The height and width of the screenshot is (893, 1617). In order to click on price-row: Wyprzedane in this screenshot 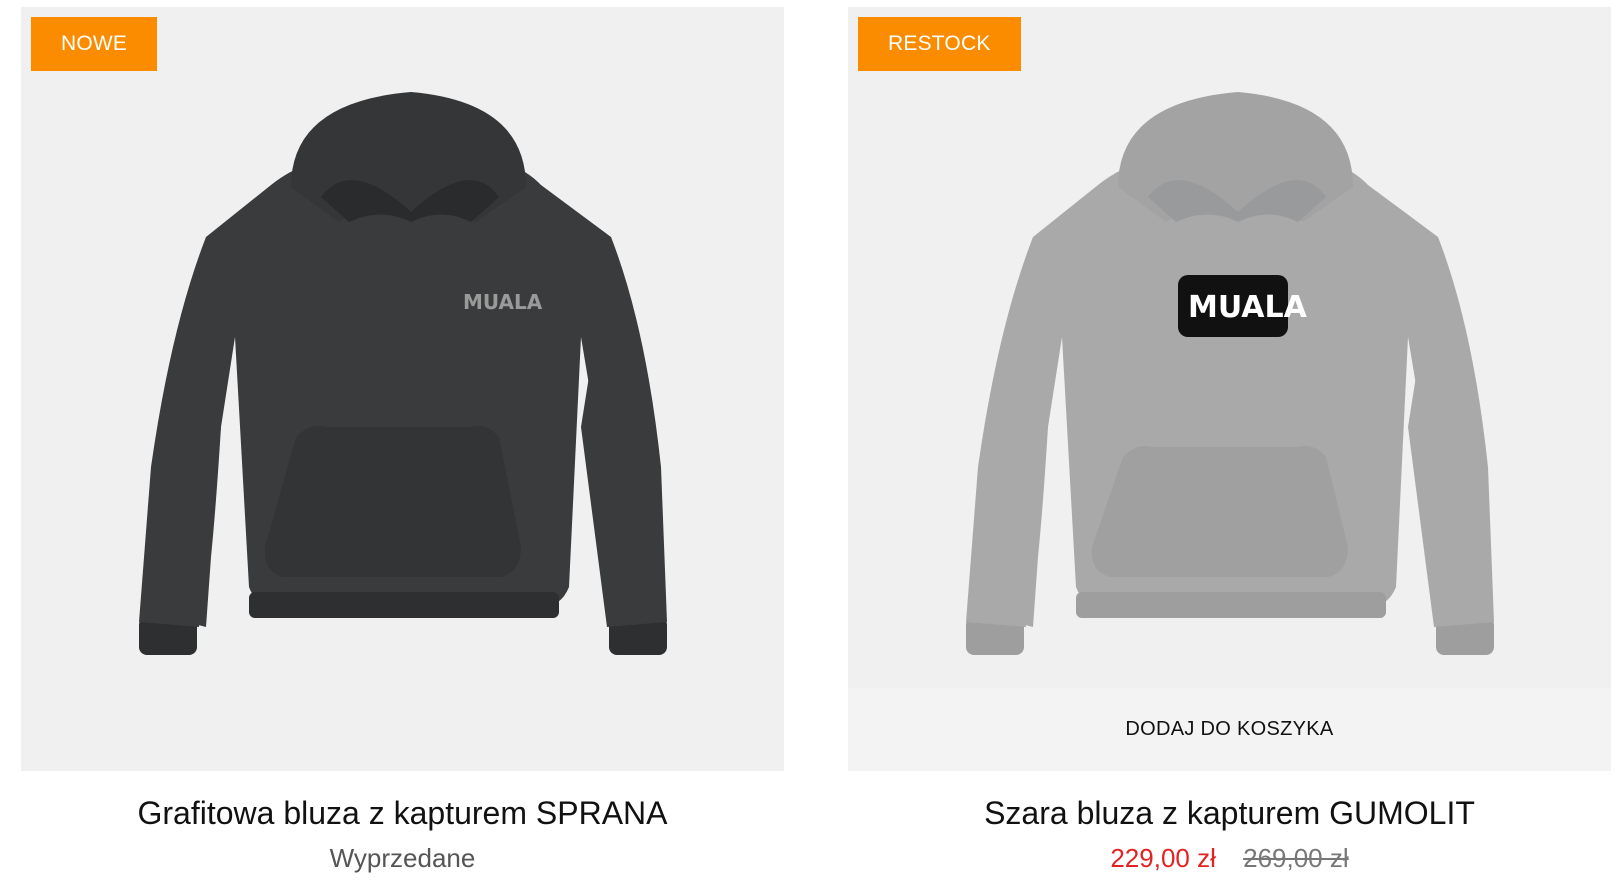, I will do `click(402, 858)`.